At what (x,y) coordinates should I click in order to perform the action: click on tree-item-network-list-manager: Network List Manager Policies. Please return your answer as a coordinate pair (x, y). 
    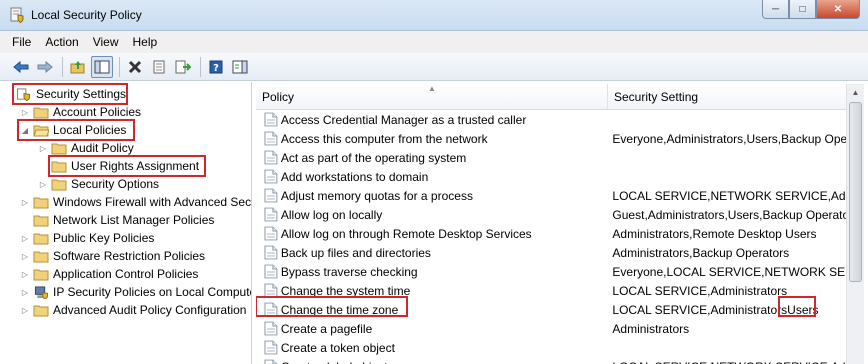
    Looking at the image, I should click on (117, 220).